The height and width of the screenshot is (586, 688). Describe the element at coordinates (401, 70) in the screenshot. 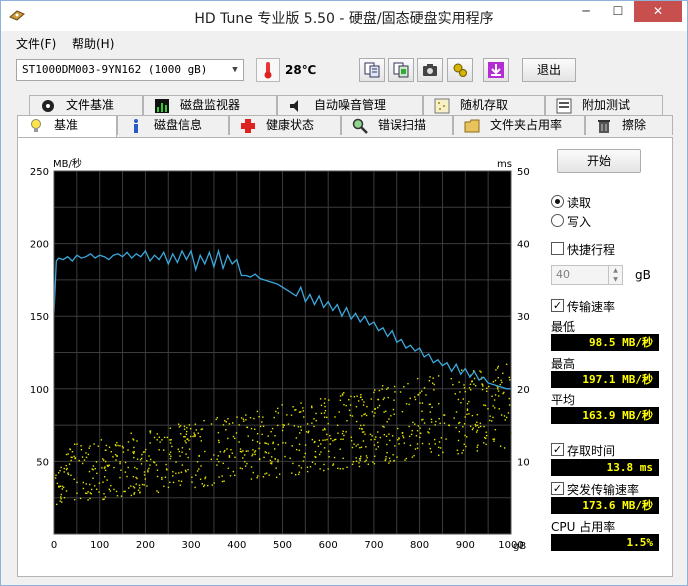

I see `copy-info-button` at that location.